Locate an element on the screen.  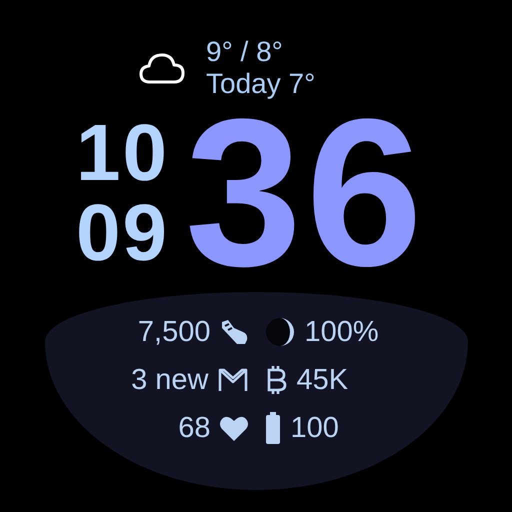
complication-value: 3 new is located at coordinates (169, 380).